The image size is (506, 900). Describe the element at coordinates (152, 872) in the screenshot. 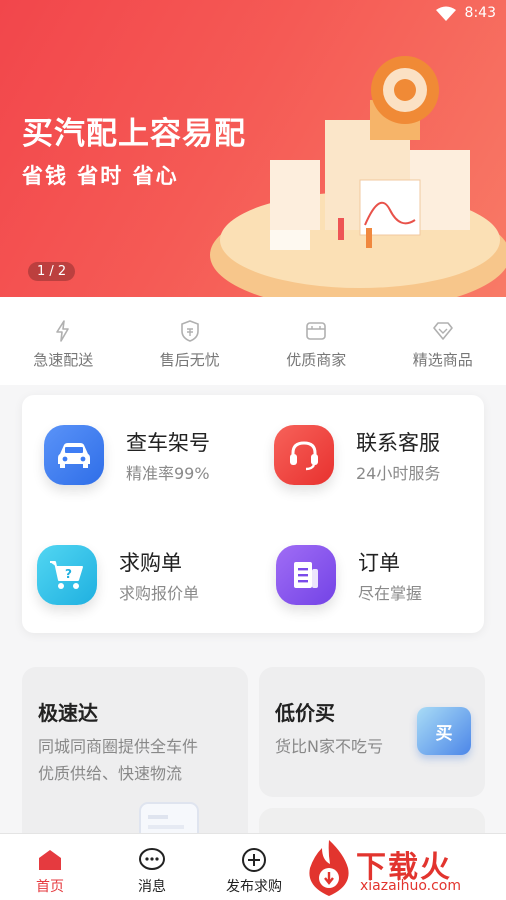

I see `tab-messages: 消息` at that location.